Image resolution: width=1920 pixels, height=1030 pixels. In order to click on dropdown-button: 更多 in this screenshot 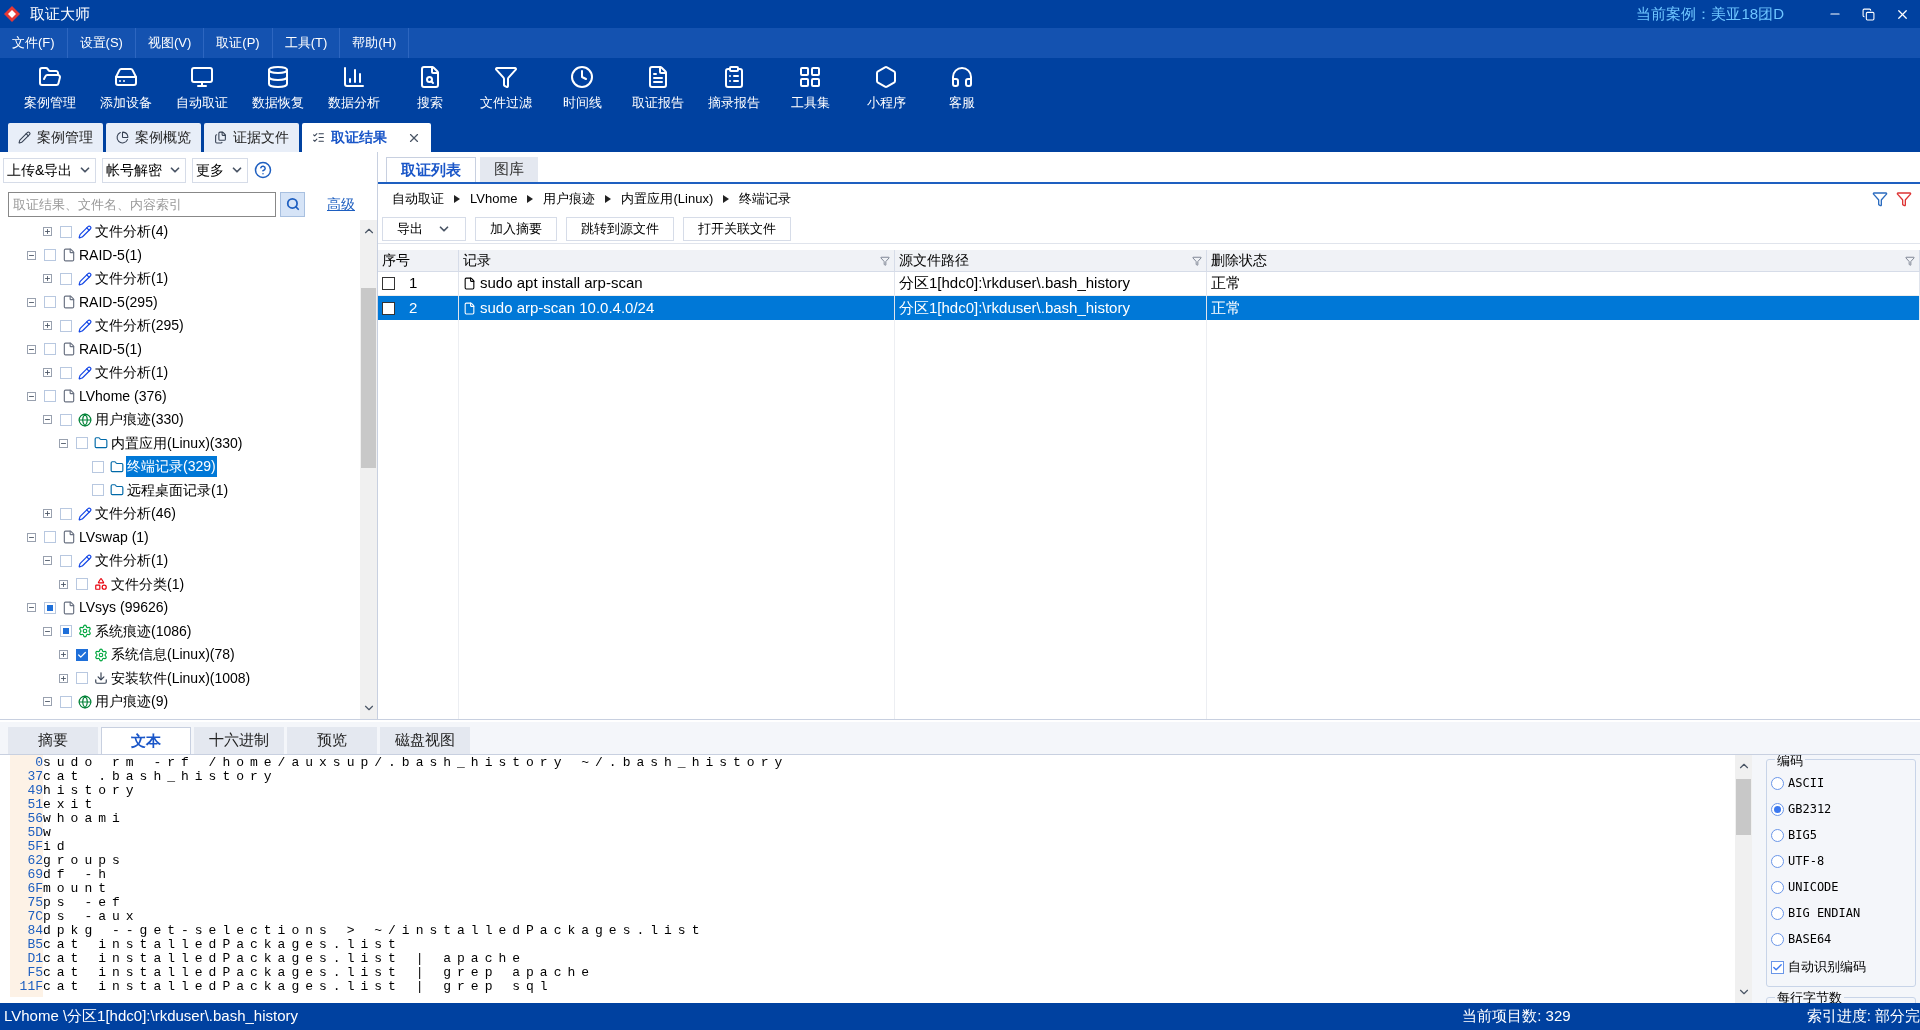, I will do `click(220, 170)`.